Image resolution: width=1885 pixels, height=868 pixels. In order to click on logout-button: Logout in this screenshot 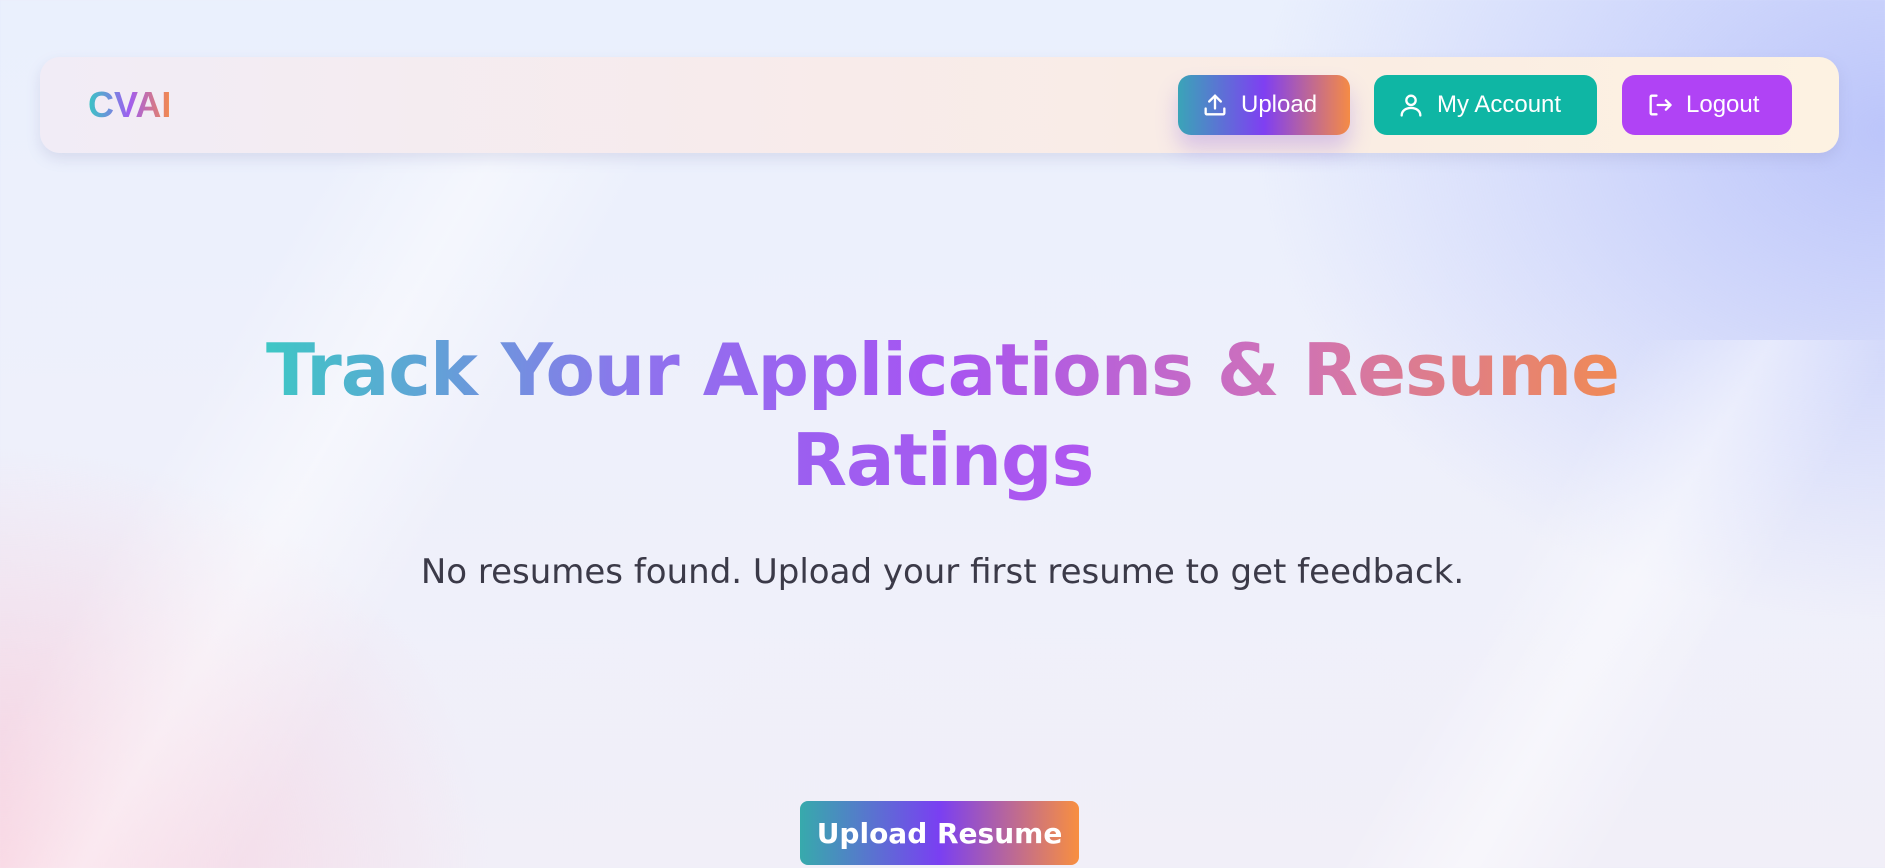, I will do `click(1707, 105)`.